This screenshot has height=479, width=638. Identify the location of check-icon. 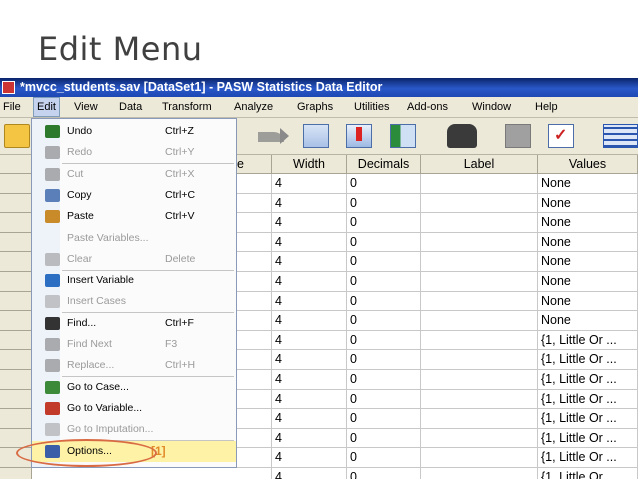
(561, 136).